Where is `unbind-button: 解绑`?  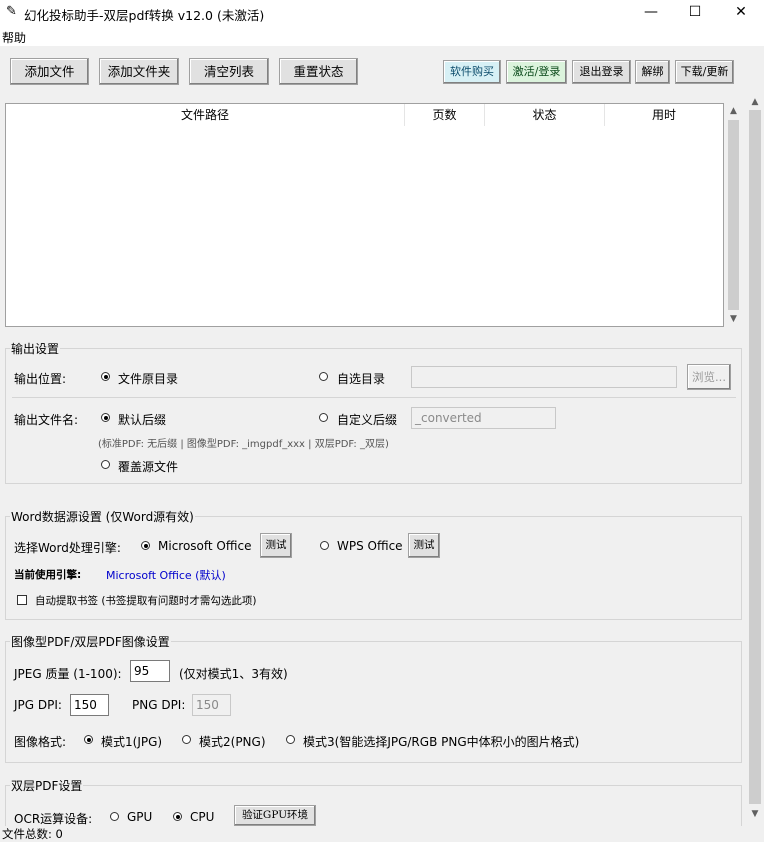 unbind-button: 解绑 is located at coordinates (652, 72).